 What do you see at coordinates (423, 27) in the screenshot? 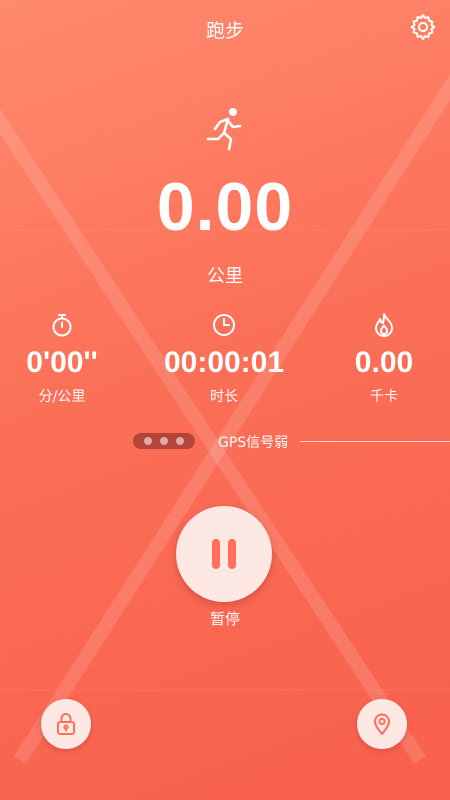
I see `gear-icon` at bounding box center [423, 27].